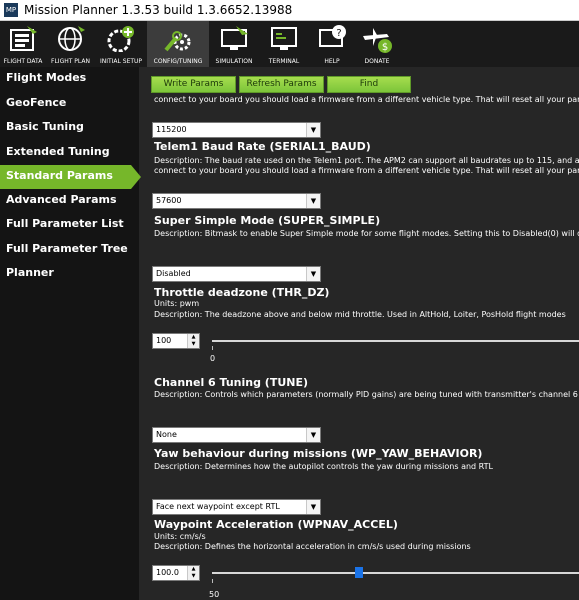 The width and height of the screenshot is (579, 600). Describe the element at coordinates (234, 38) in the screenshot. I see `simulation-icon` at that location.